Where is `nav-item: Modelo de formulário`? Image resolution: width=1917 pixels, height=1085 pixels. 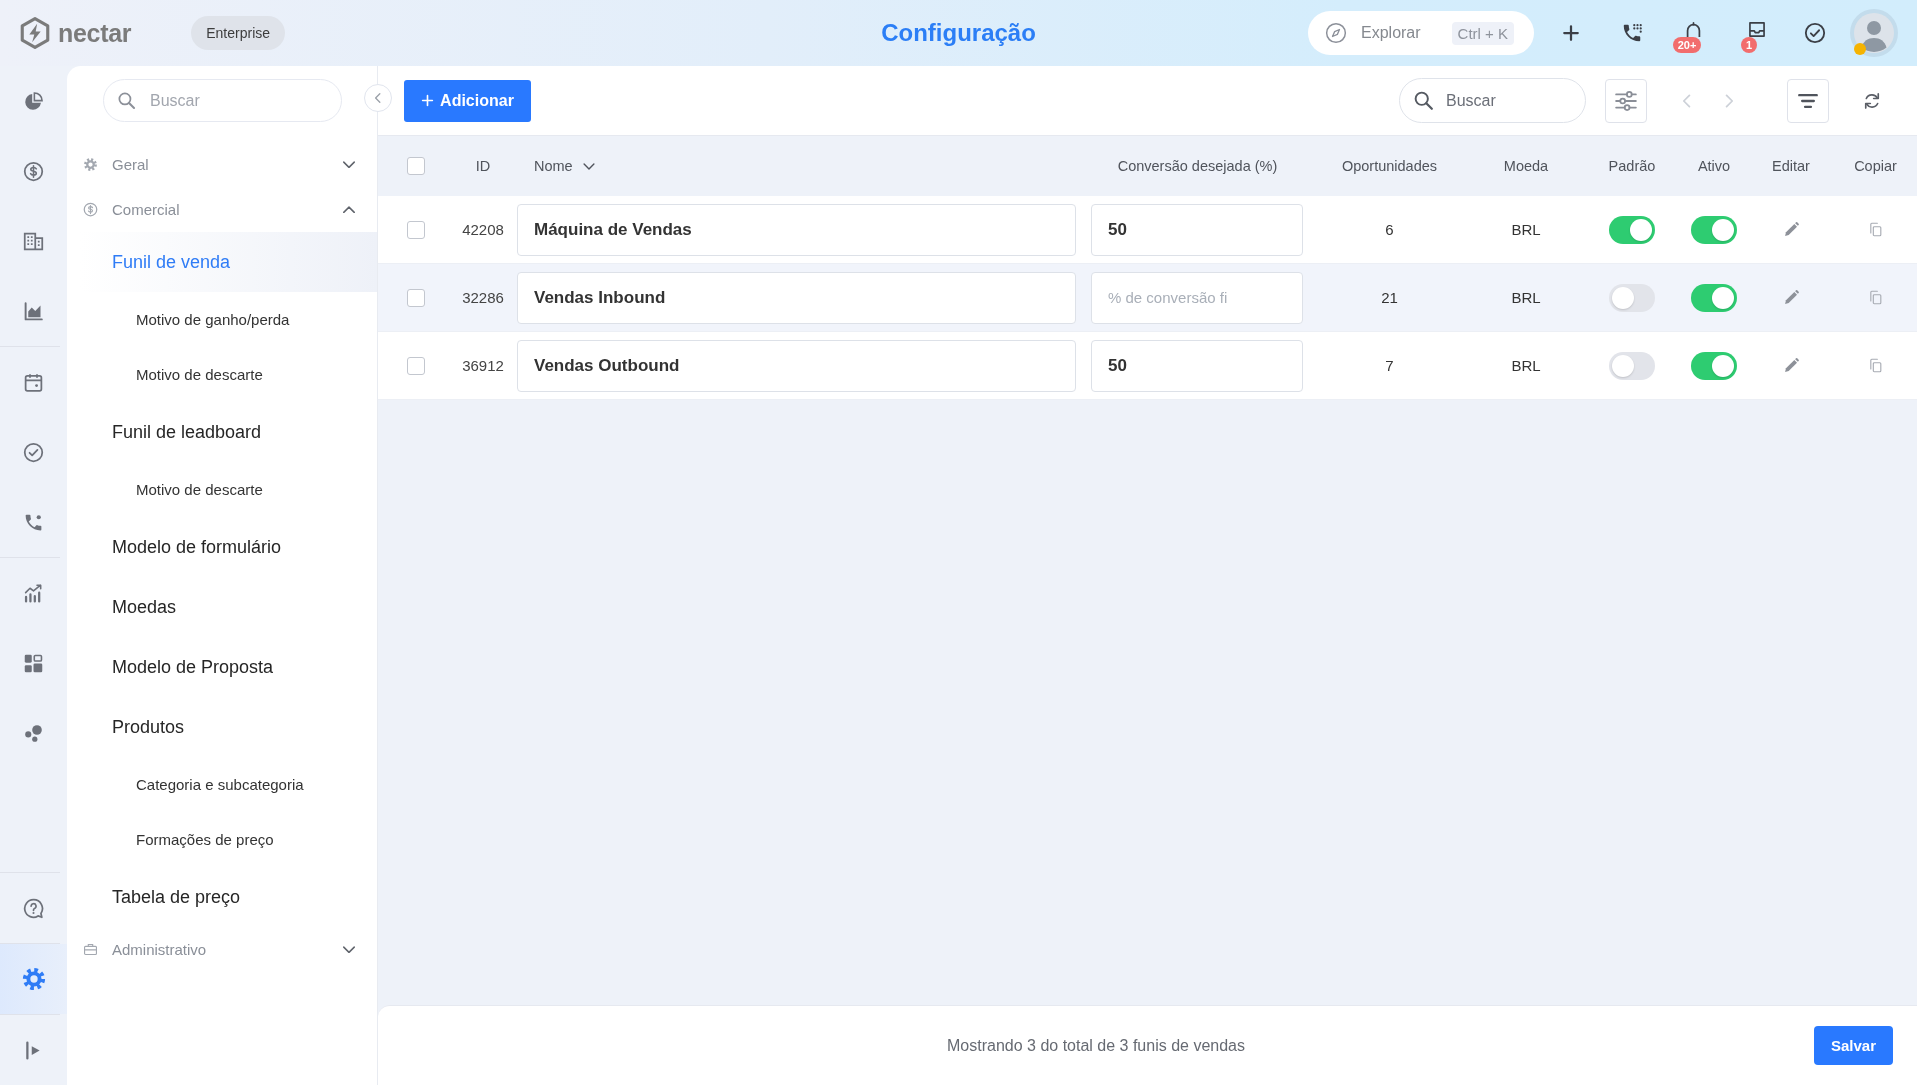 nav-item: Modelo de formulário is located at coordinates (228, 547).